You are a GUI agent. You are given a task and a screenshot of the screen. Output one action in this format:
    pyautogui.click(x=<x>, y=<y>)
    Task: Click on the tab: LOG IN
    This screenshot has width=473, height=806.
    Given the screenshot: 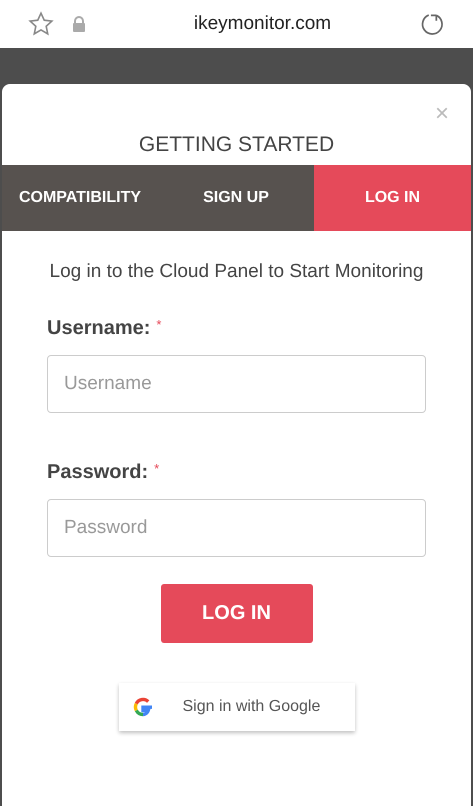 What is the action you would take?
    pyautogui.click(x=392, y=198)
    